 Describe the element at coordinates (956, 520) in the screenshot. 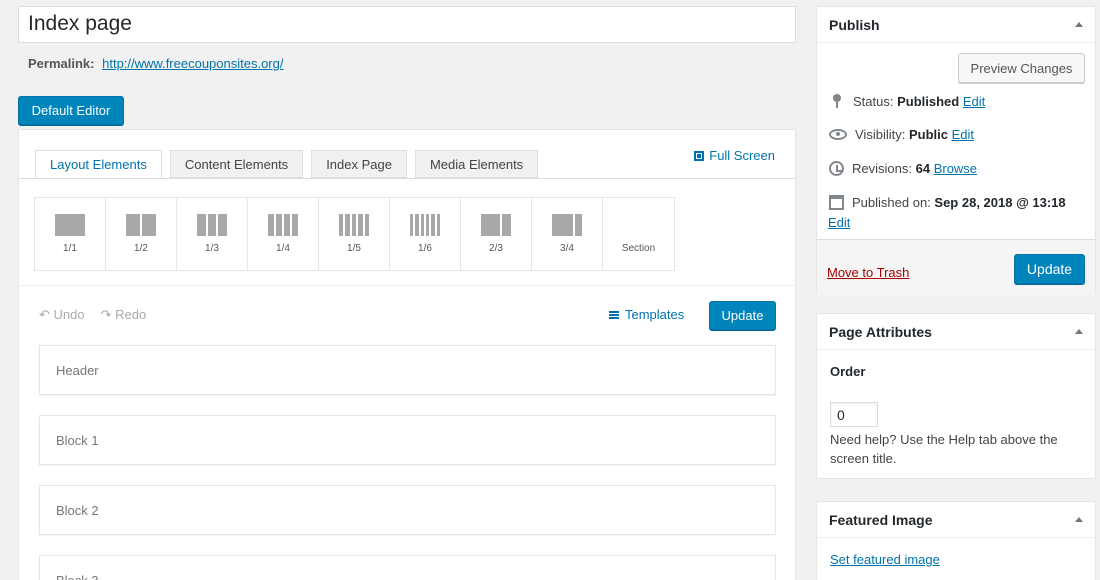

I see `featured-image-header: Featured Image` at that location.